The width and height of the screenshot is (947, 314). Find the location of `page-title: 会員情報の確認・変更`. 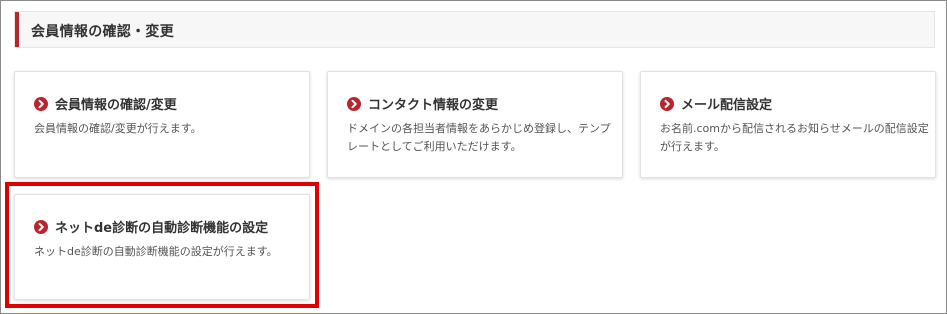

page-title: 会員情報の確認・変更 is located at coordinates (102, 32).